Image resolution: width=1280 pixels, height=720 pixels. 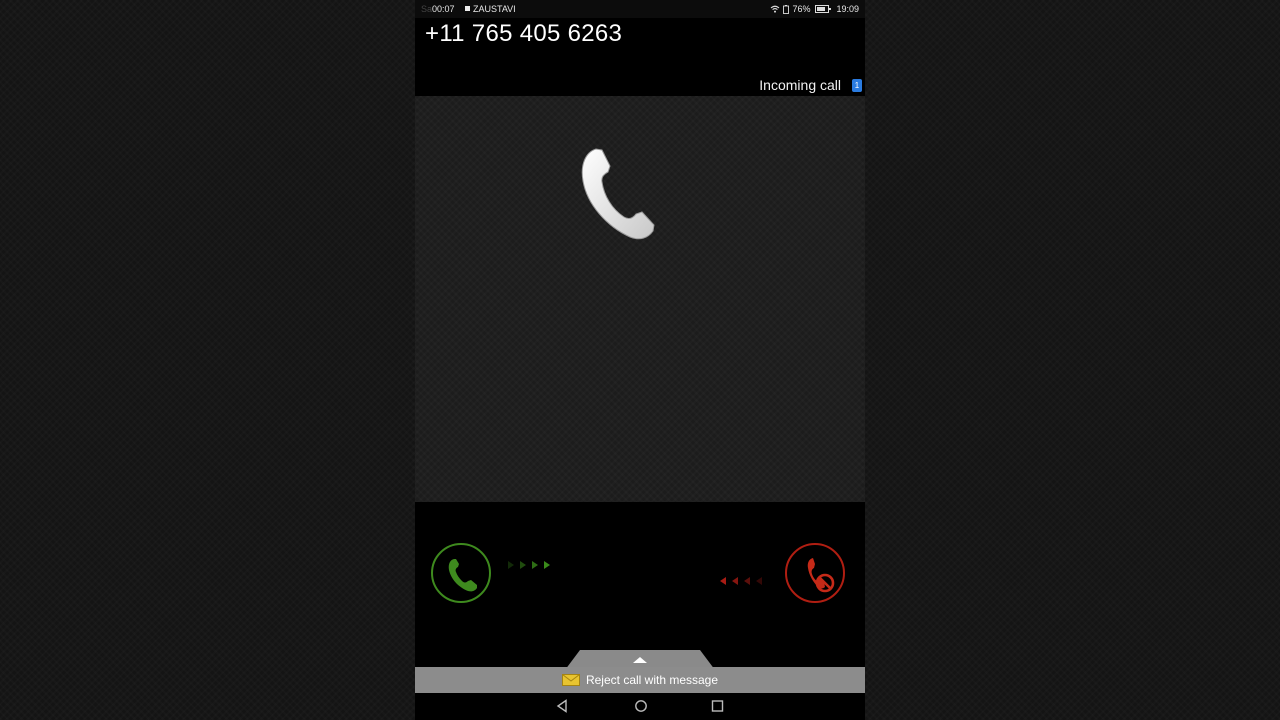 What do you see at coordinates (652, 680) in the screenshot?
I see `reject-with-message-label: Reject call with message` at bounding box center [652, 680].